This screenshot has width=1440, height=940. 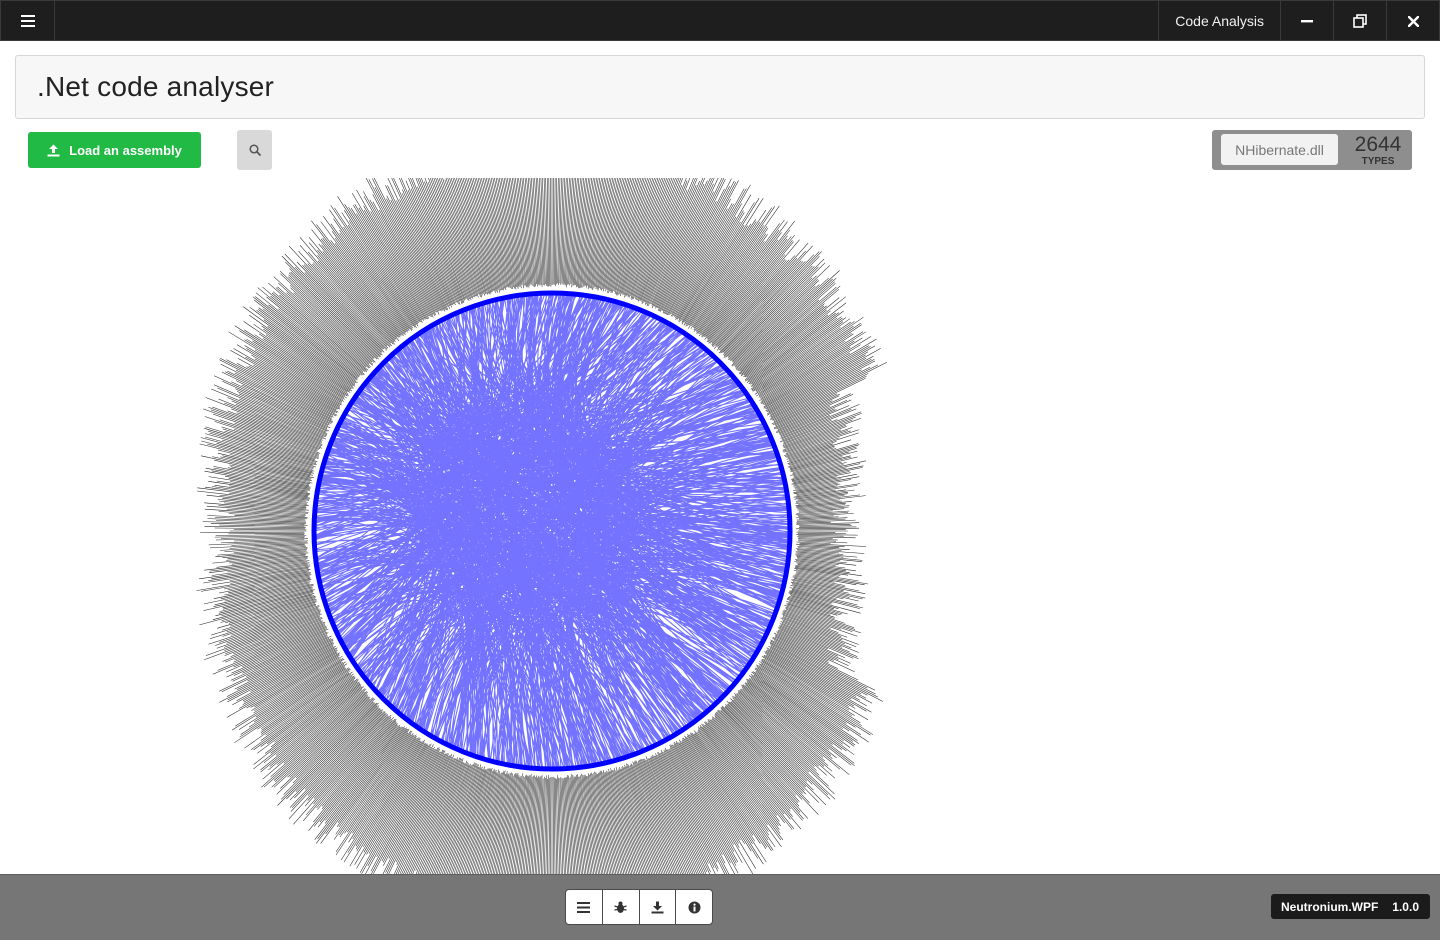 What do you see at coordinates (1219, 21) in the screenshot?
I see `window-title: Code Analysis` at bounding box center [1219, 21].